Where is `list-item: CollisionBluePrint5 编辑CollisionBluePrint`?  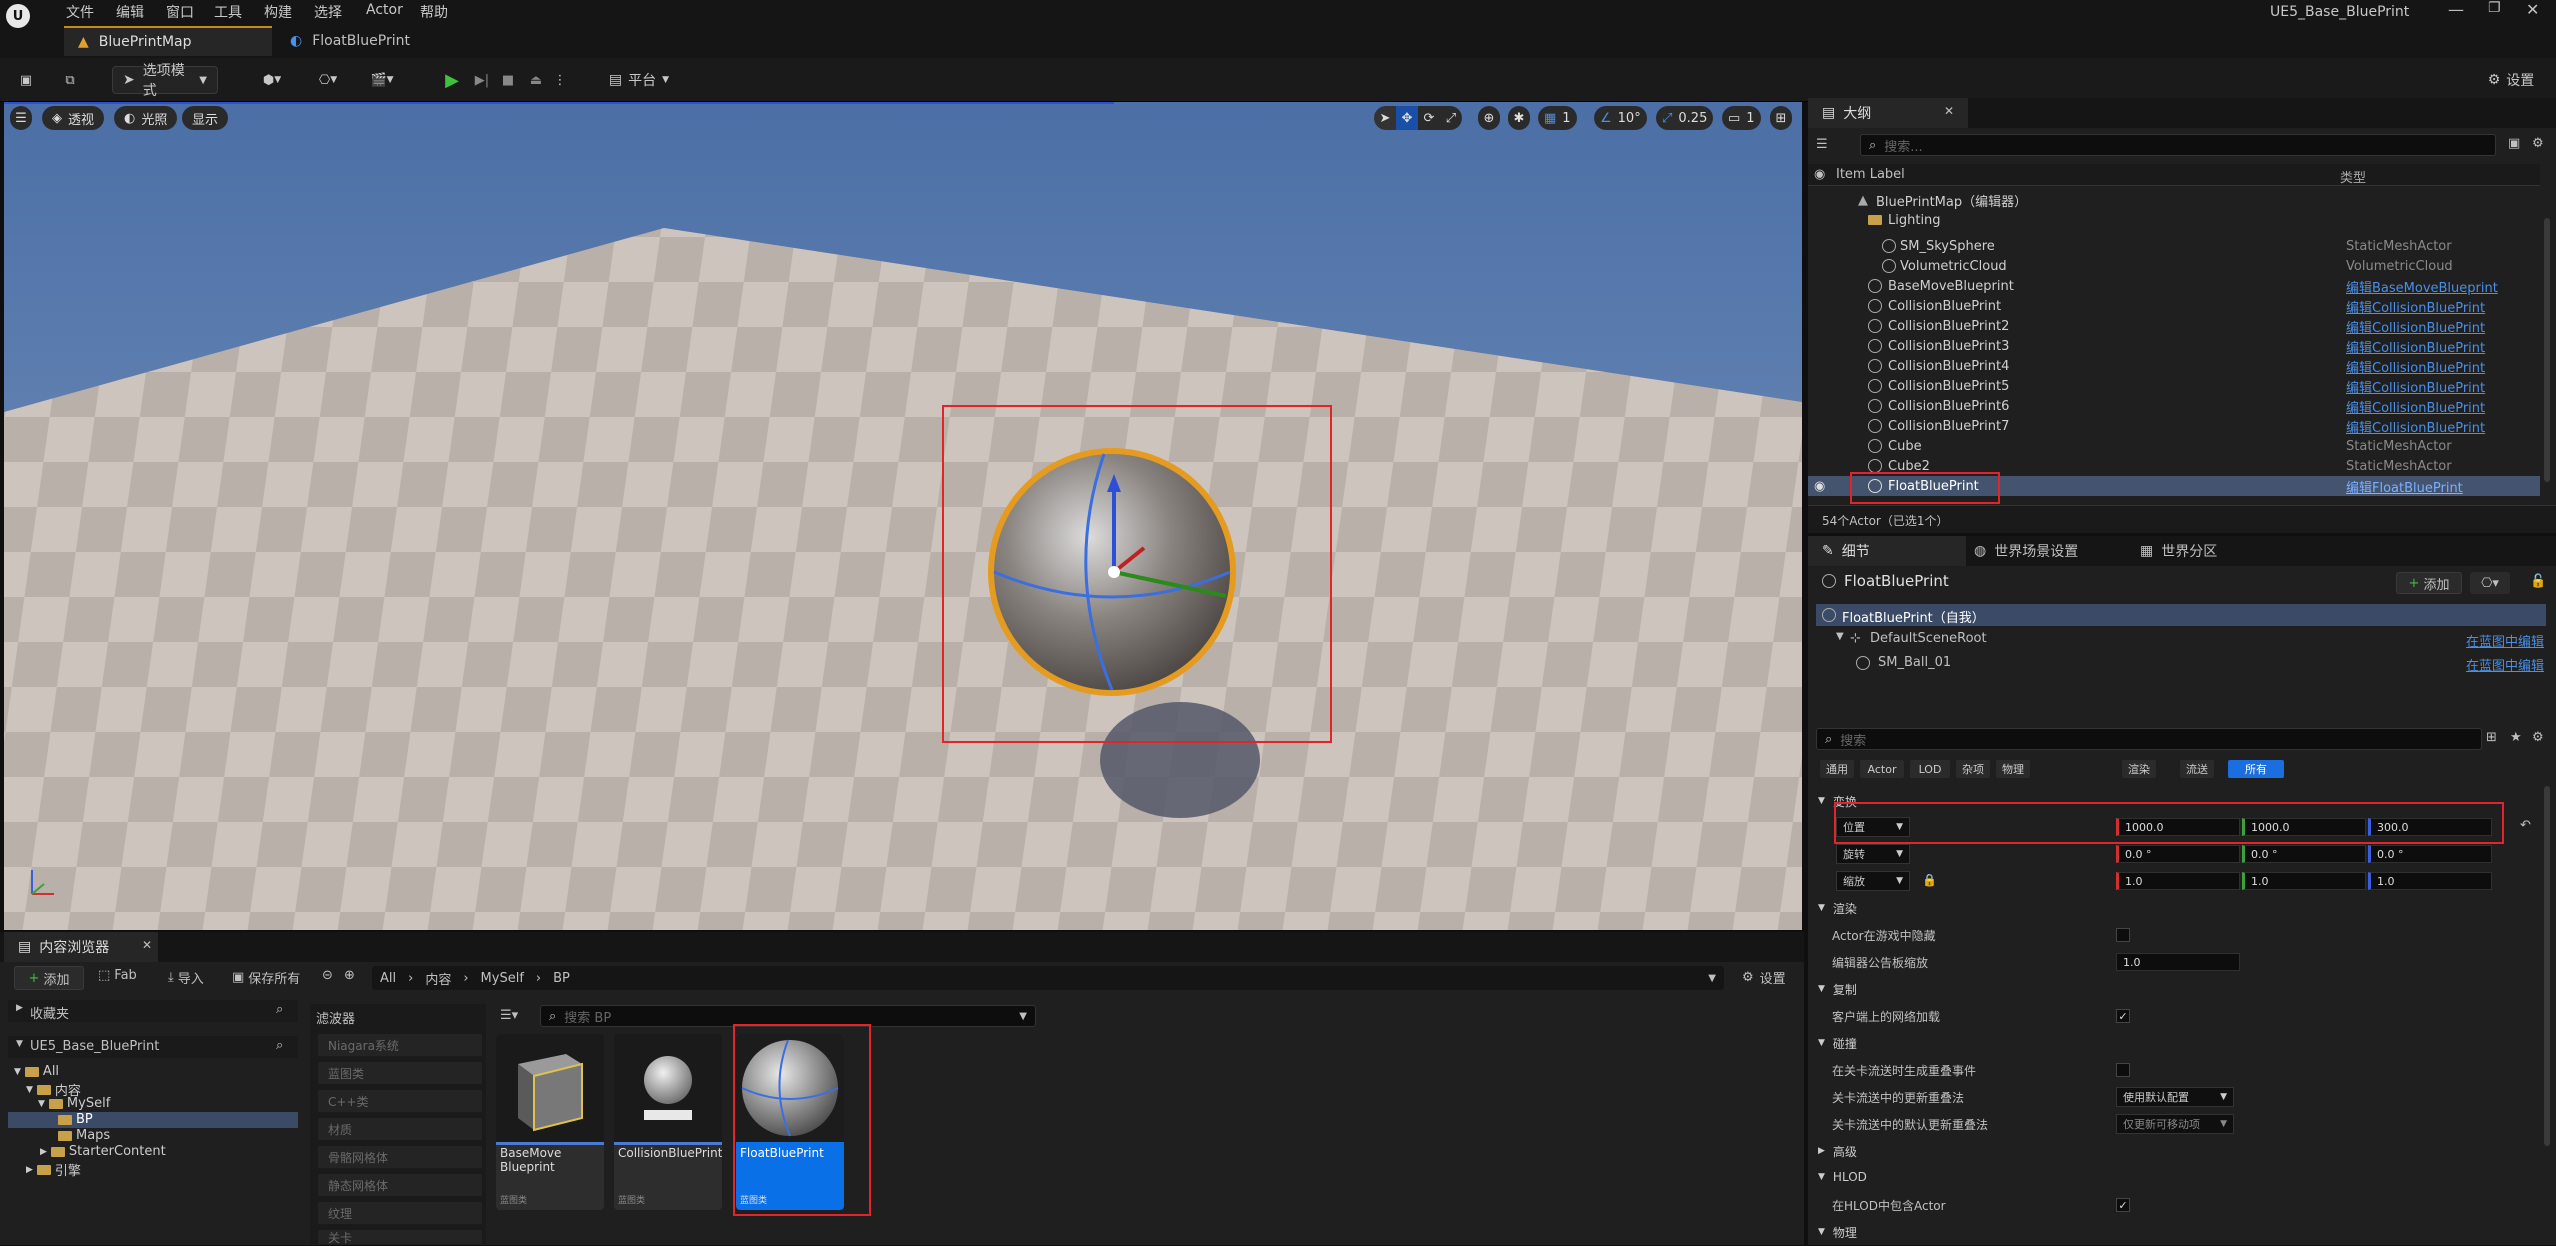
list-item: CollisionBluePrint5 编辑CollisionBluePrint is located at coordinates (2174, 386).